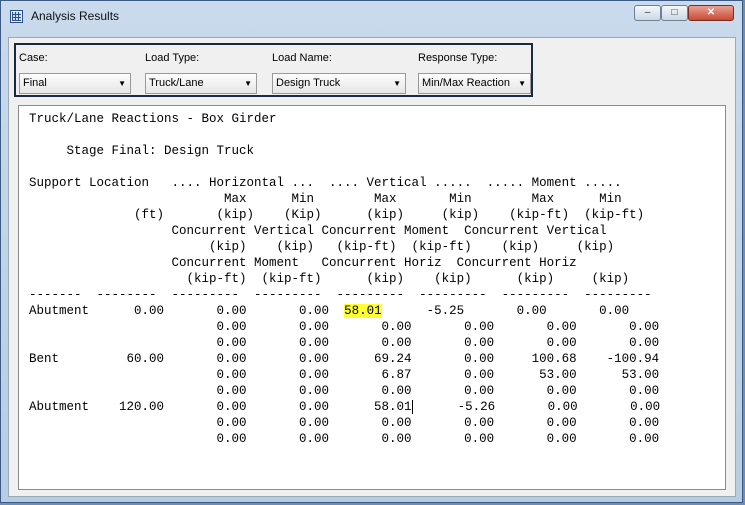 Image resolution: width=745 pixels, height=505 pixels. Describe the element at coordinates (75, 83) in the screenshot. I see `case-dropdown: Final ▼` at that location.